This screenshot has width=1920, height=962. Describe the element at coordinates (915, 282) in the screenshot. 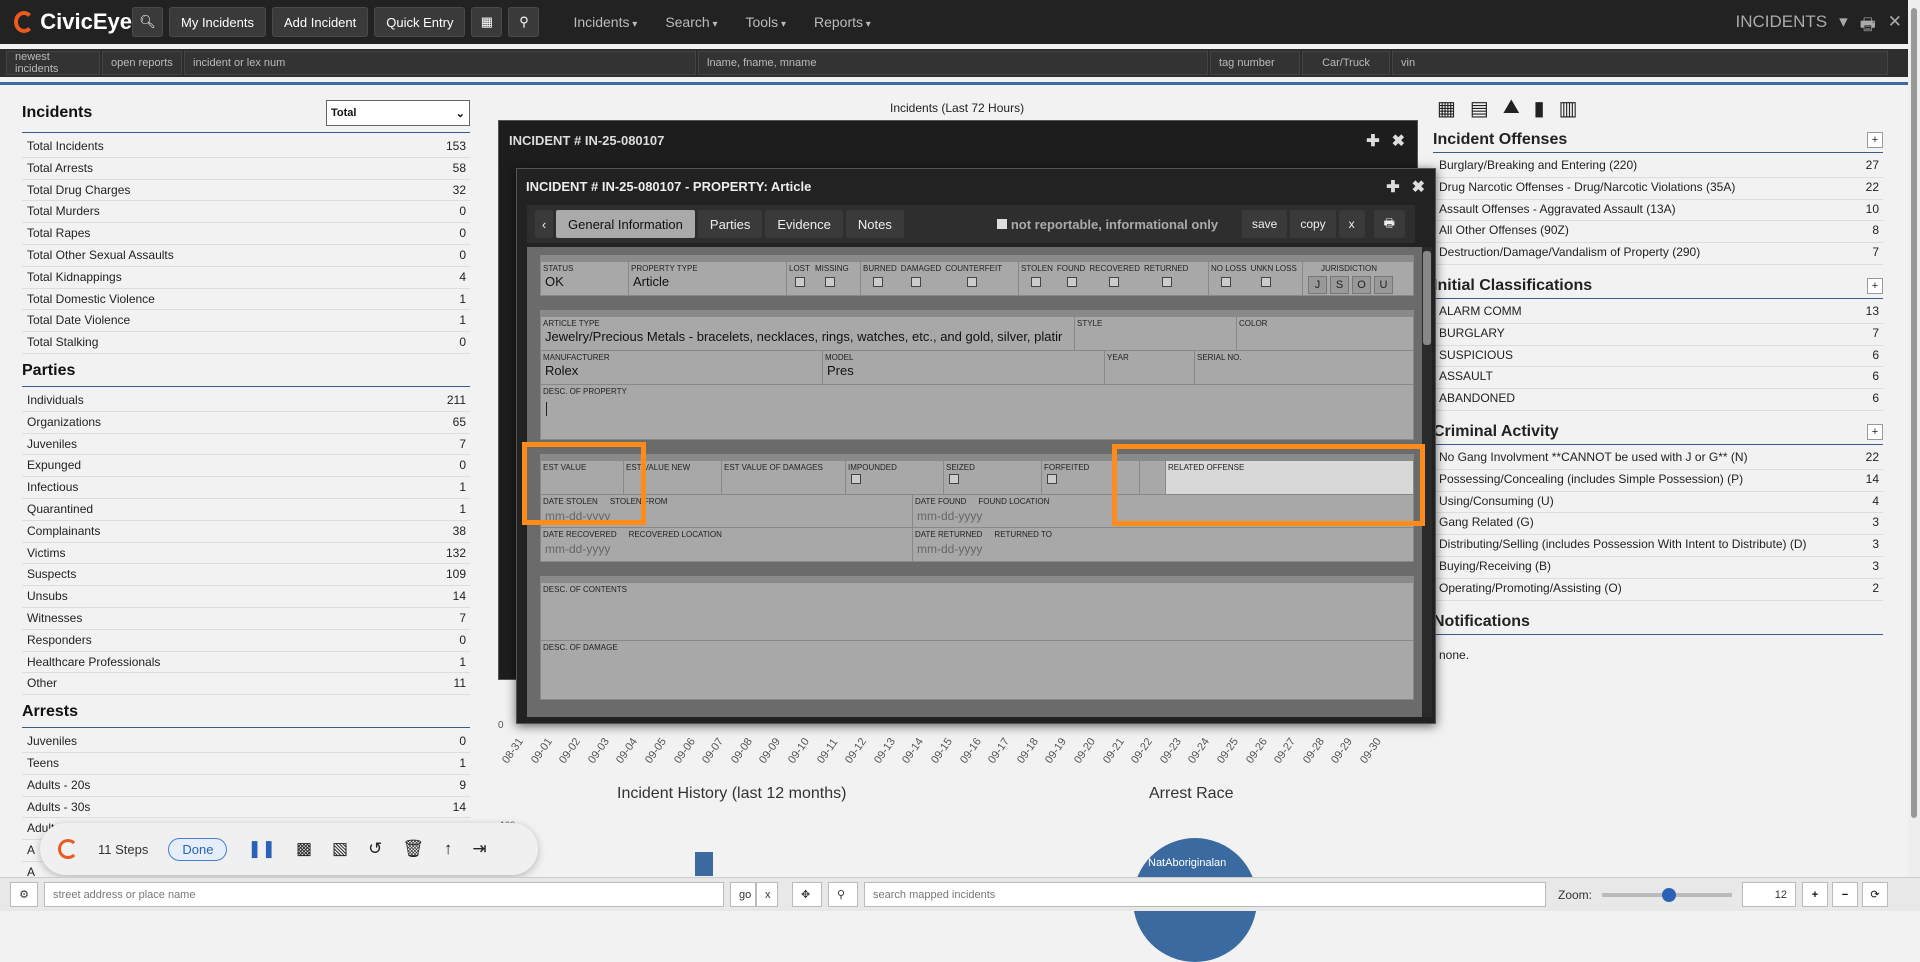

I see `damaged-checkbox` at that location.